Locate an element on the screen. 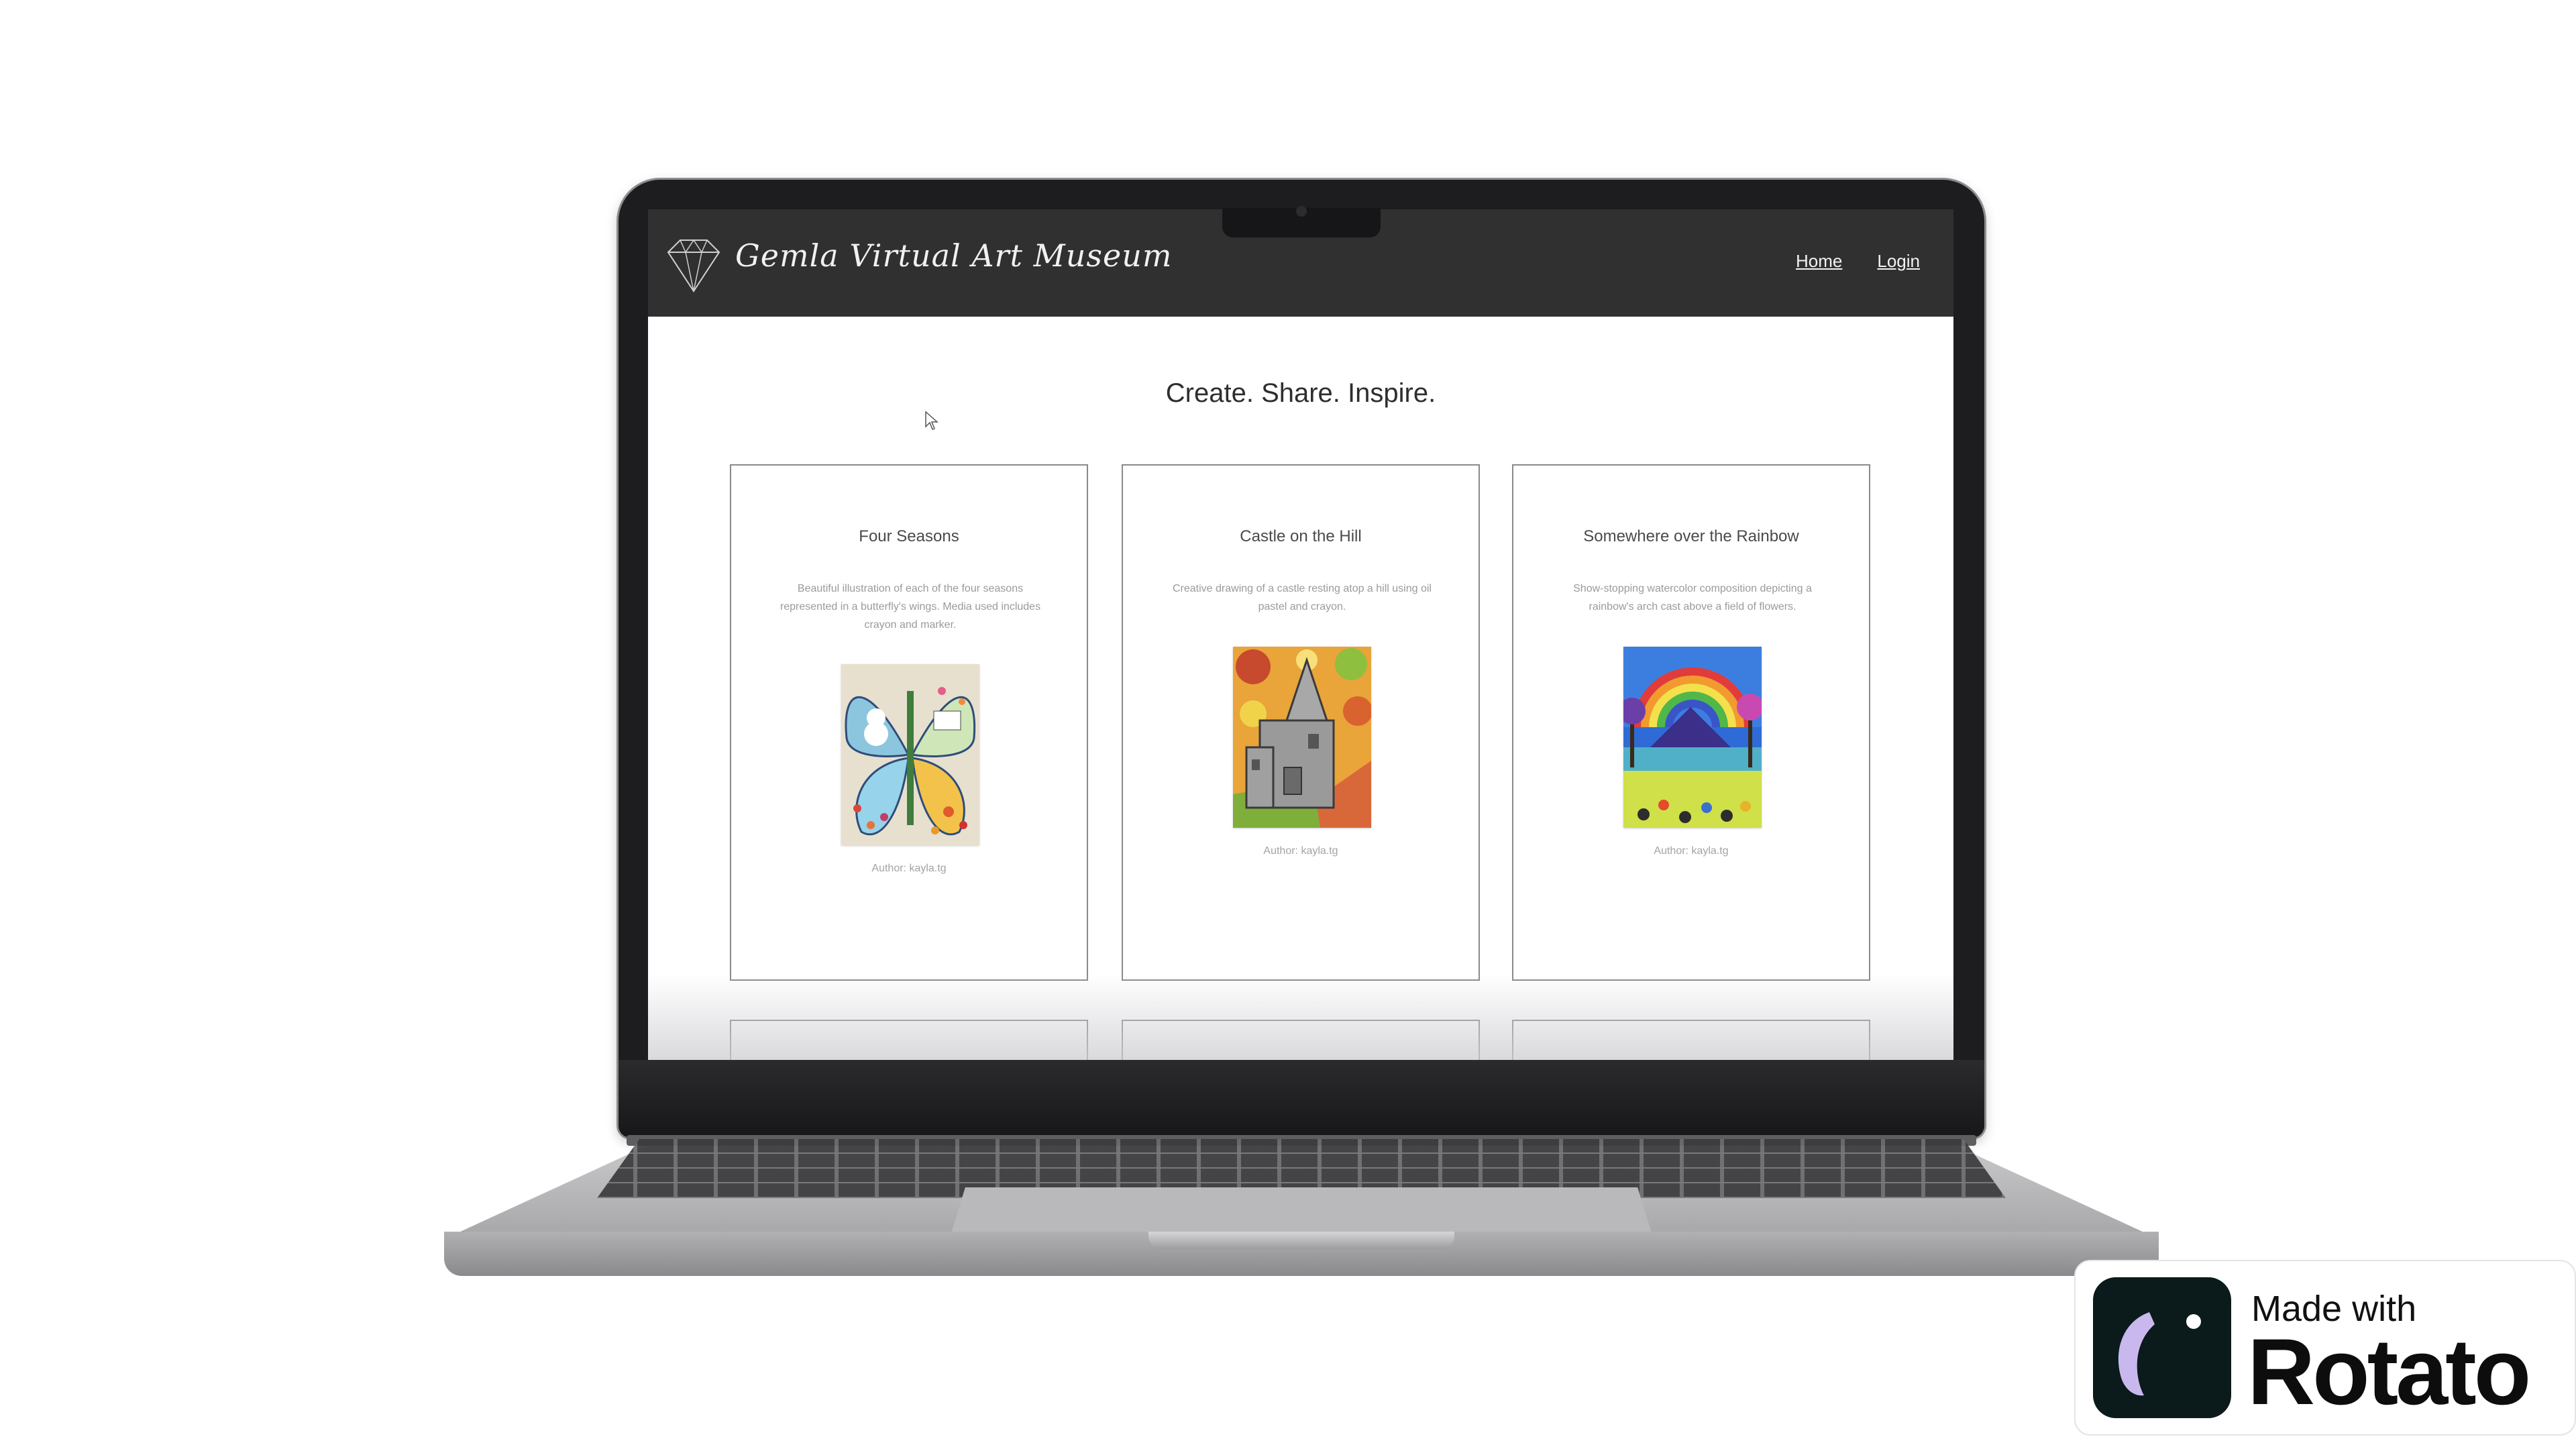 The width and height of the screenshot is (2576, 1449). site-title: Gemla Virtual Art Museum is located at coordinates (953, 255).